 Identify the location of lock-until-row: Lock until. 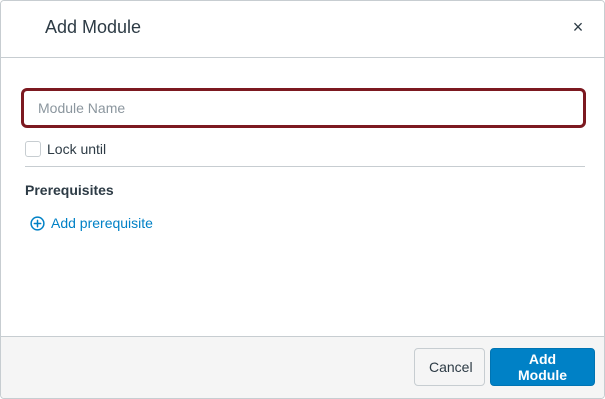
(65, 149).